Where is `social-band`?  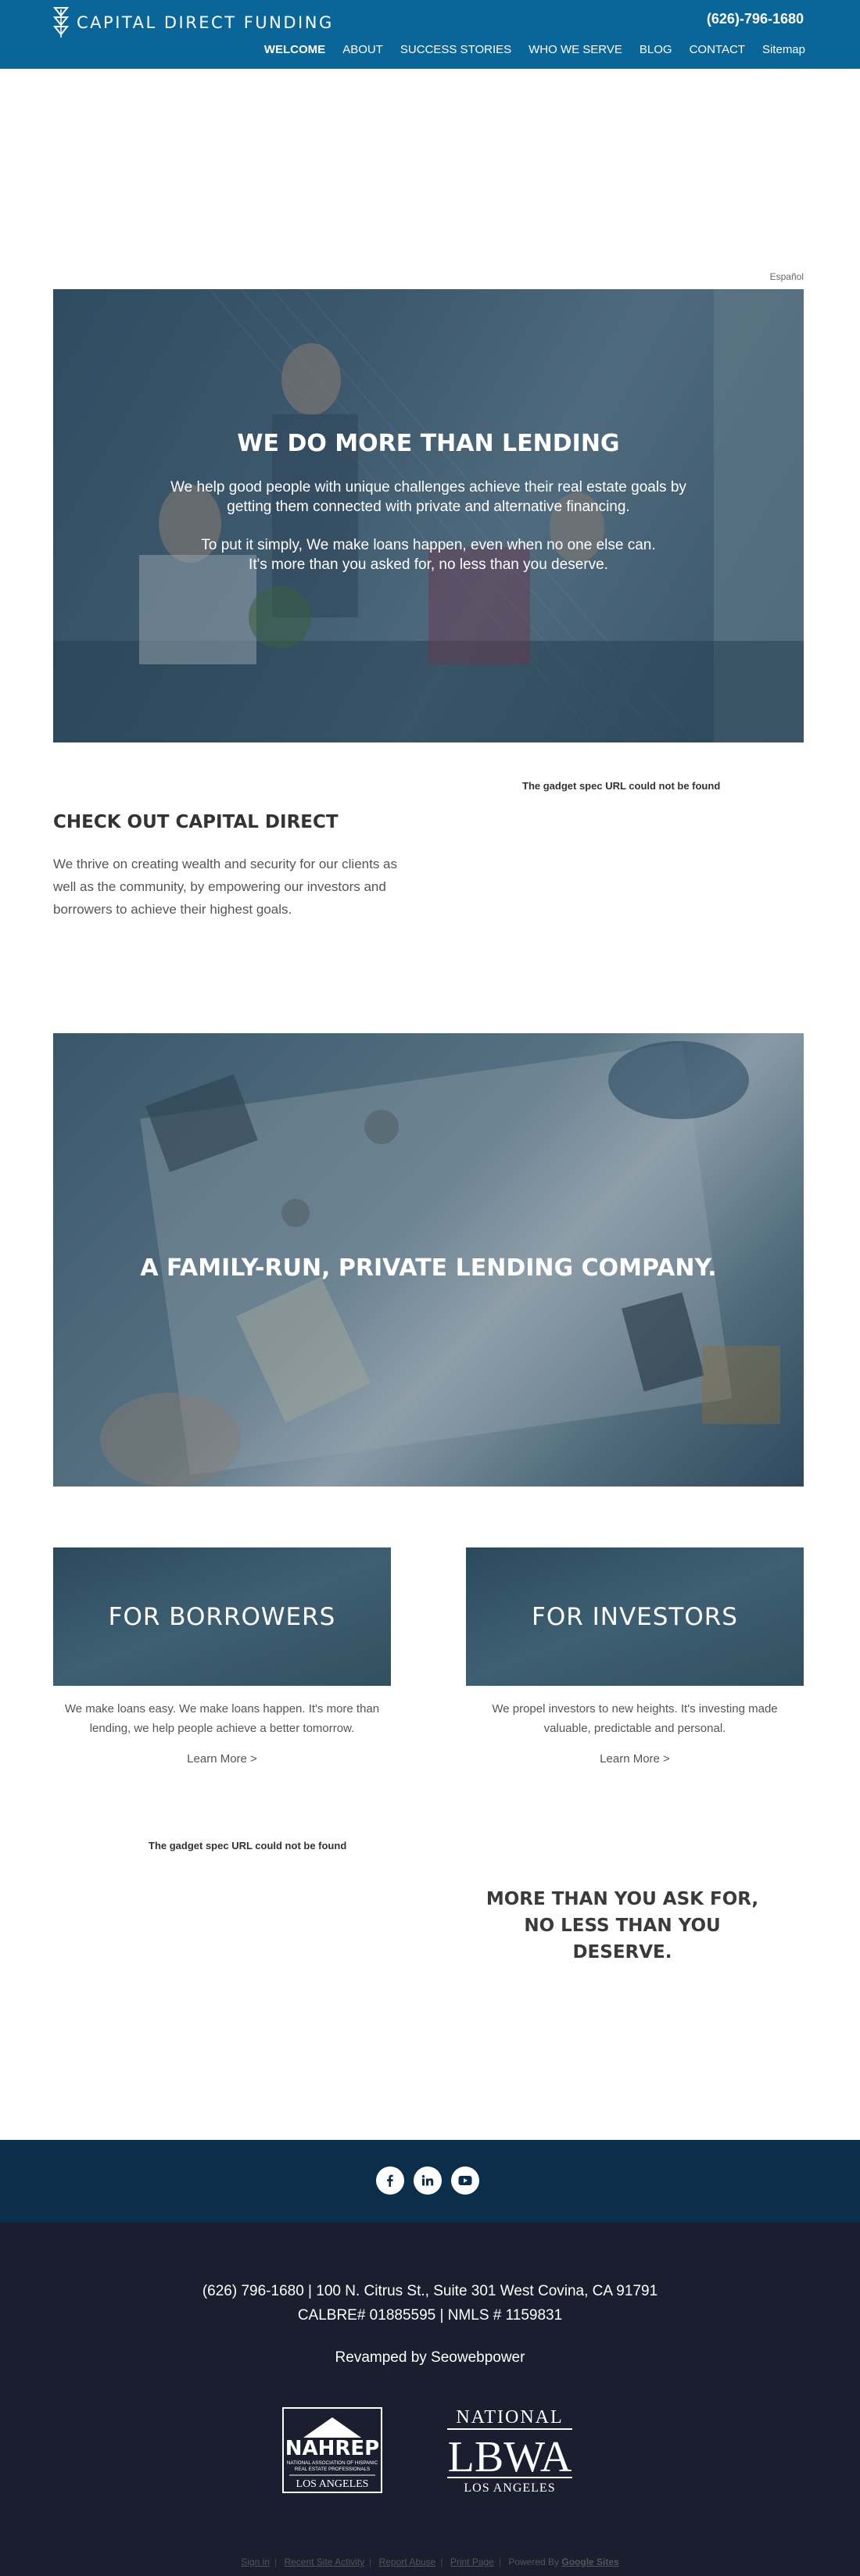
social-band is located at coordinates (430, 2181).